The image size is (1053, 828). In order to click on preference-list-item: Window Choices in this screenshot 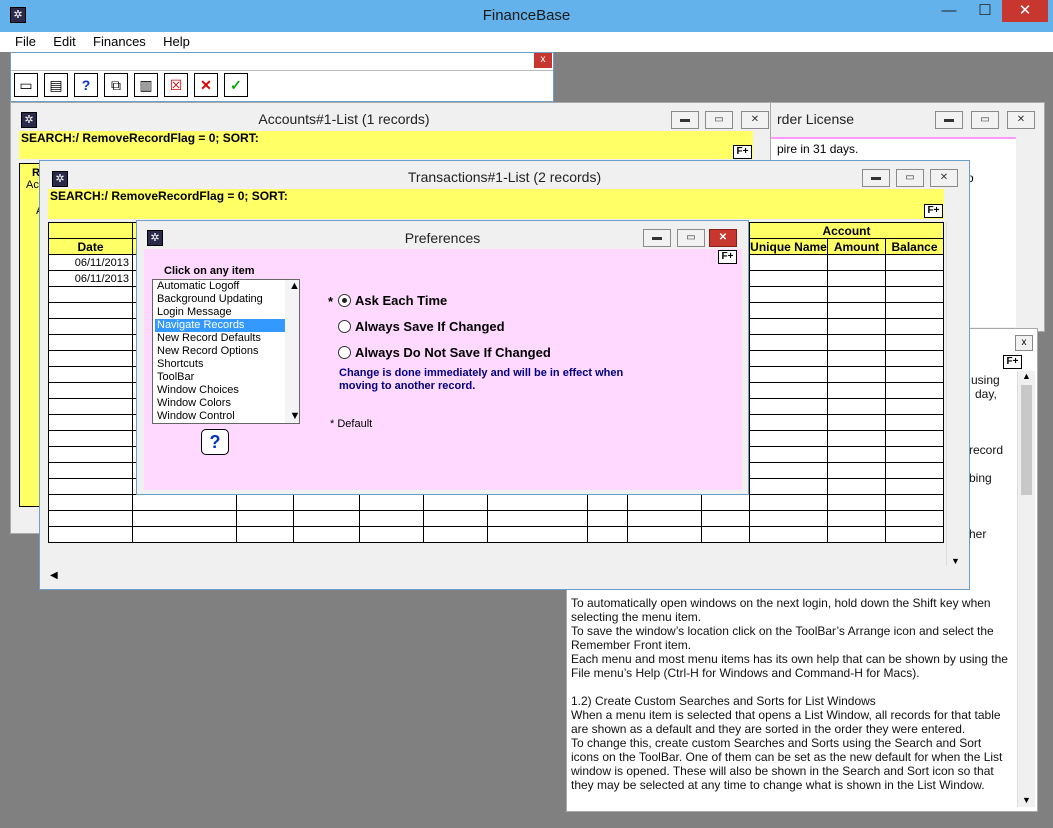, I will do `click(220, 390)`.